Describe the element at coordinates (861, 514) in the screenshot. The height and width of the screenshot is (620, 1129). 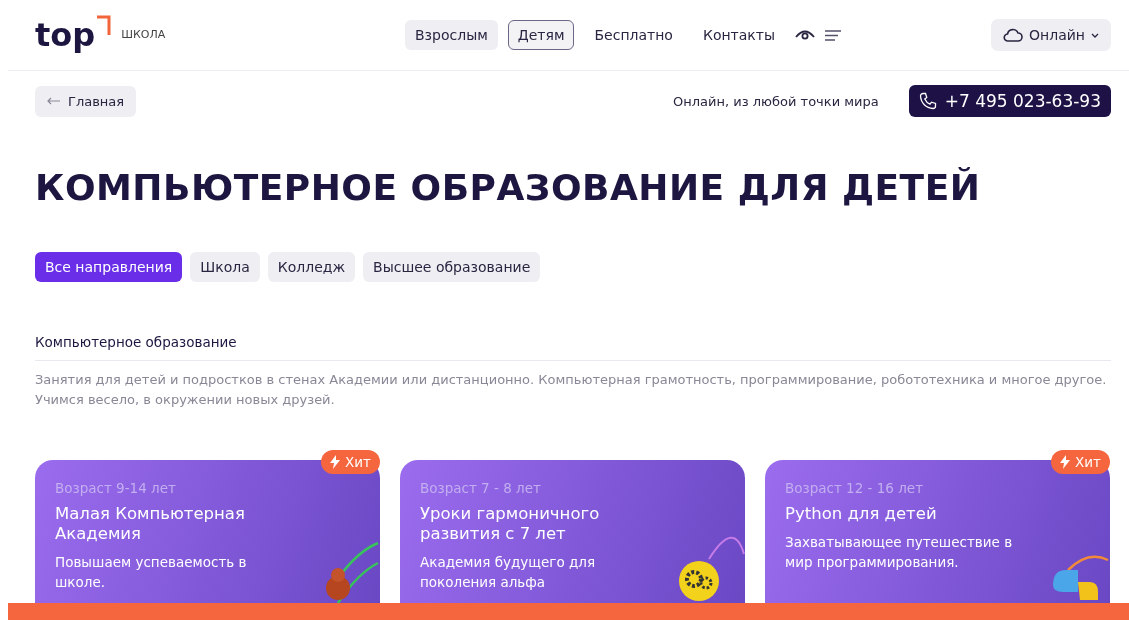
I see `card-title: Python для детей` at that location.